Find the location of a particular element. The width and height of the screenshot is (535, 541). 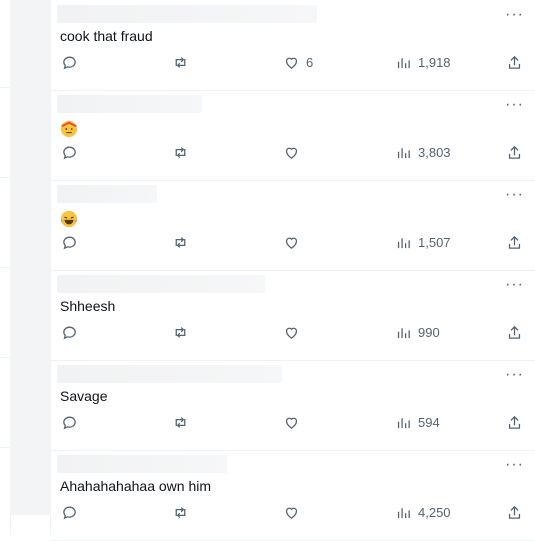

views-button: 3,803 is located at coordinates (423, 152).